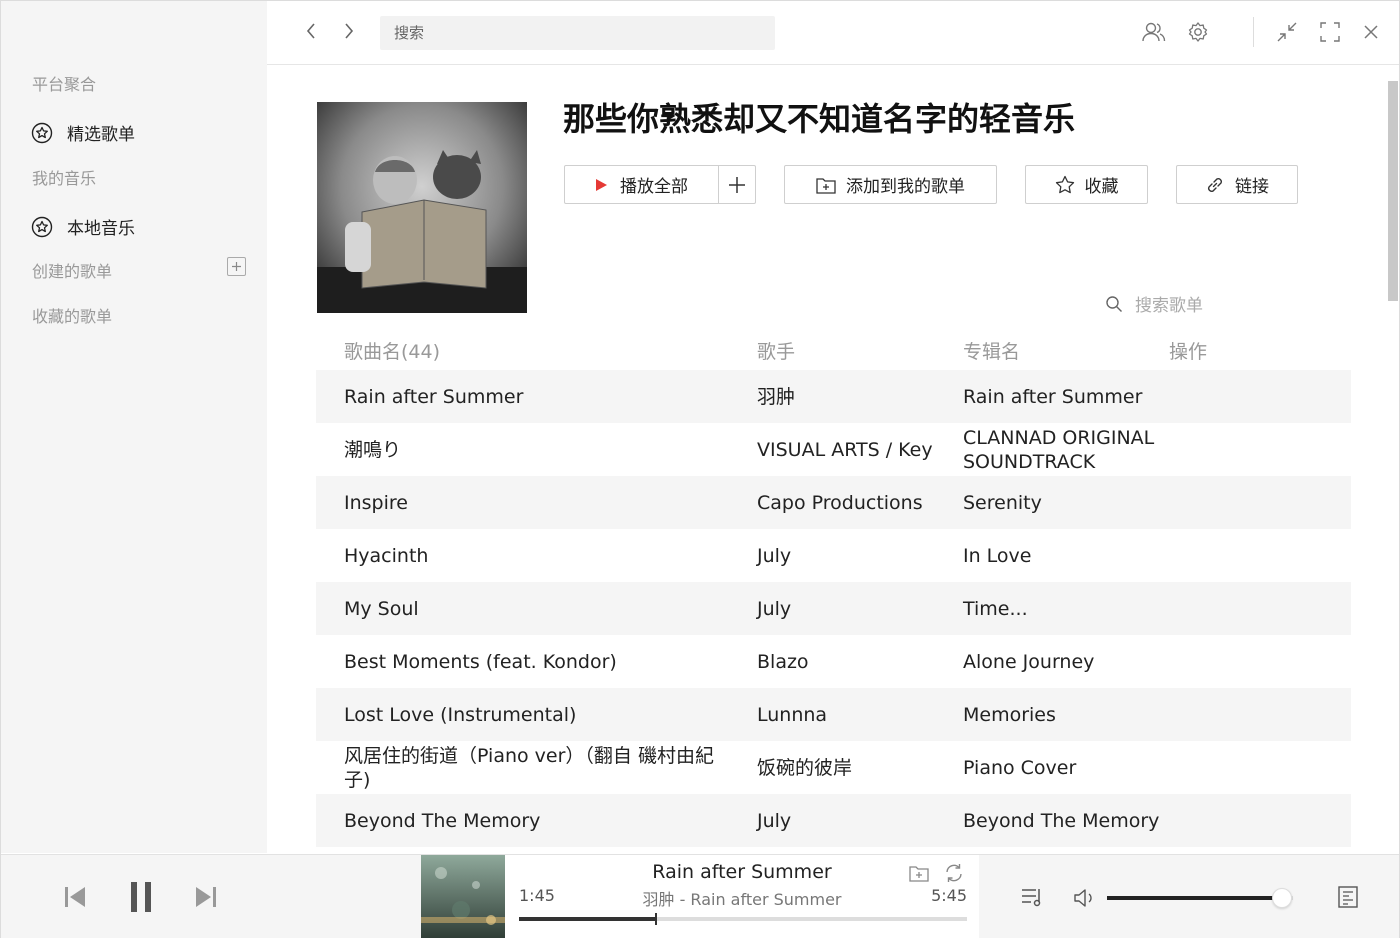 The width and height of the screenshot is (1400, 938). Describe the element at coordinates (1287, 32) in the screenshot. I see `mini-mode-icon` at that location.